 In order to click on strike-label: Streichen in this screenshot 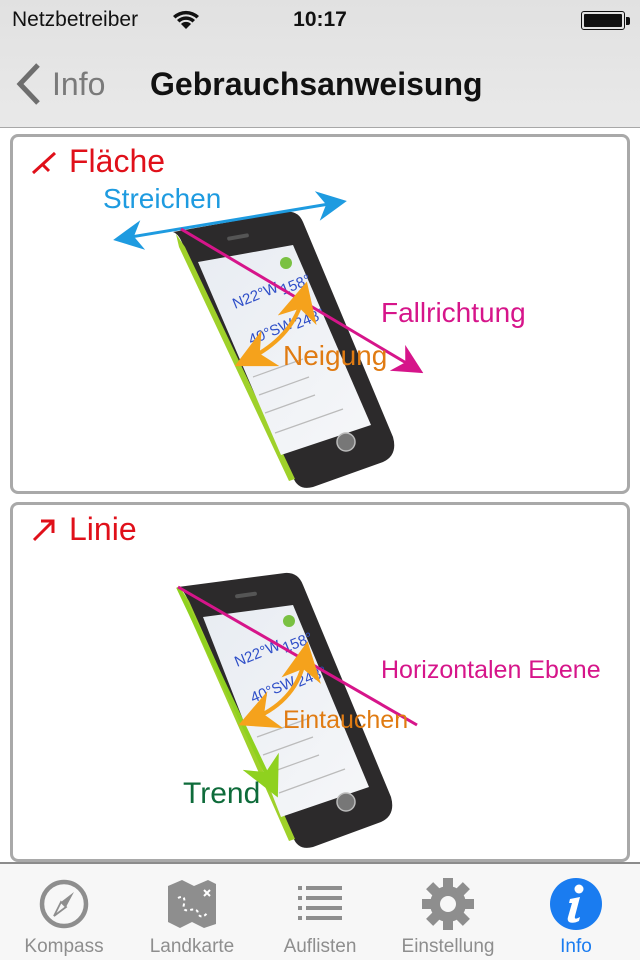, I will do `click(162, 198)`.